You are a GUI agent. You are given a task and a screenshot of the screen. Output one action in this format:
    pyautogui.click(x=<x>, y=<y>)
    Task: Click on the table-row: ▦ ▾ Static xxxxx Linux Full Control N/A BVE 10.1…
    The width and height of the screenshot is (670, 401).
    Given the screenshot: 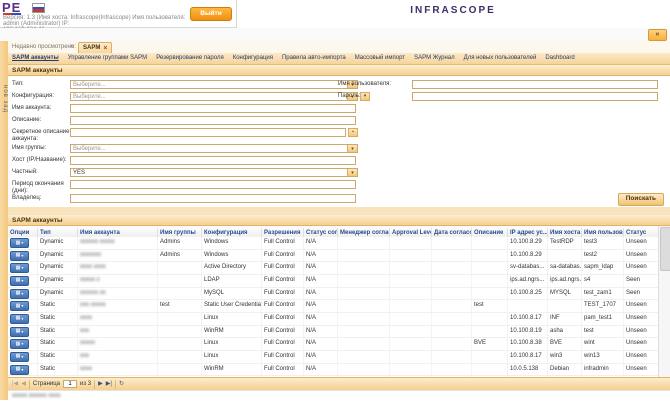 What is the action you would take?
    pyautogui.click(x=333, y=344)
    